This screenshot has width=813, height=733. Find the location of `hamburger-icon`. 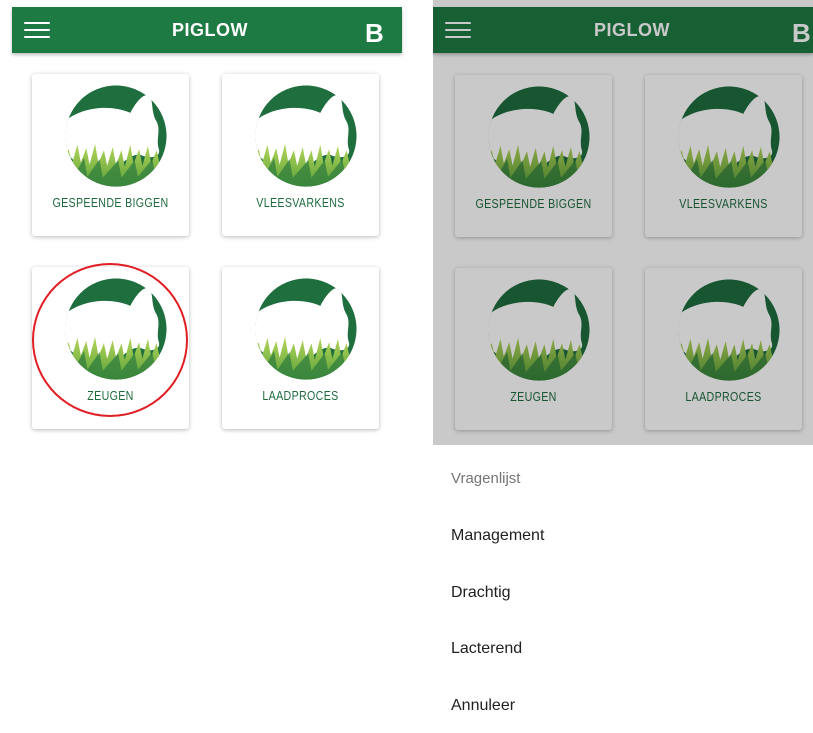

hamburger-icon is located at coordinates (37, 30).